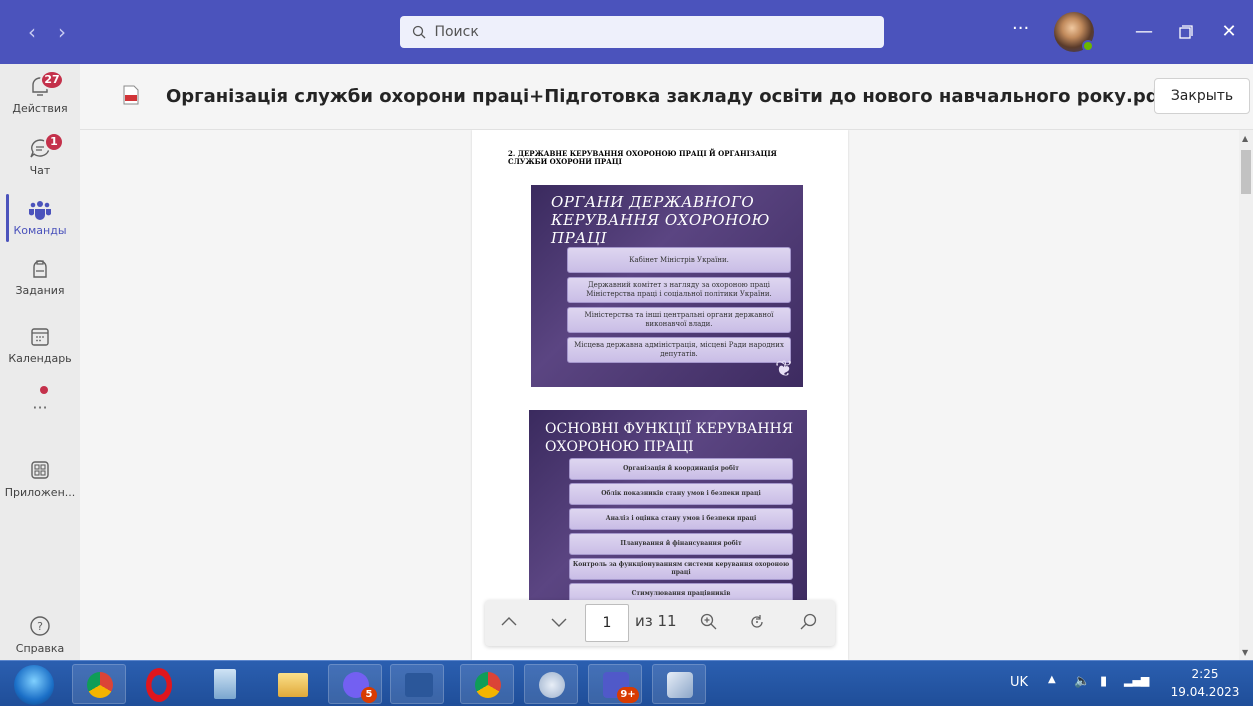  I want to click on taskbar-other-app, so click(679, 684).